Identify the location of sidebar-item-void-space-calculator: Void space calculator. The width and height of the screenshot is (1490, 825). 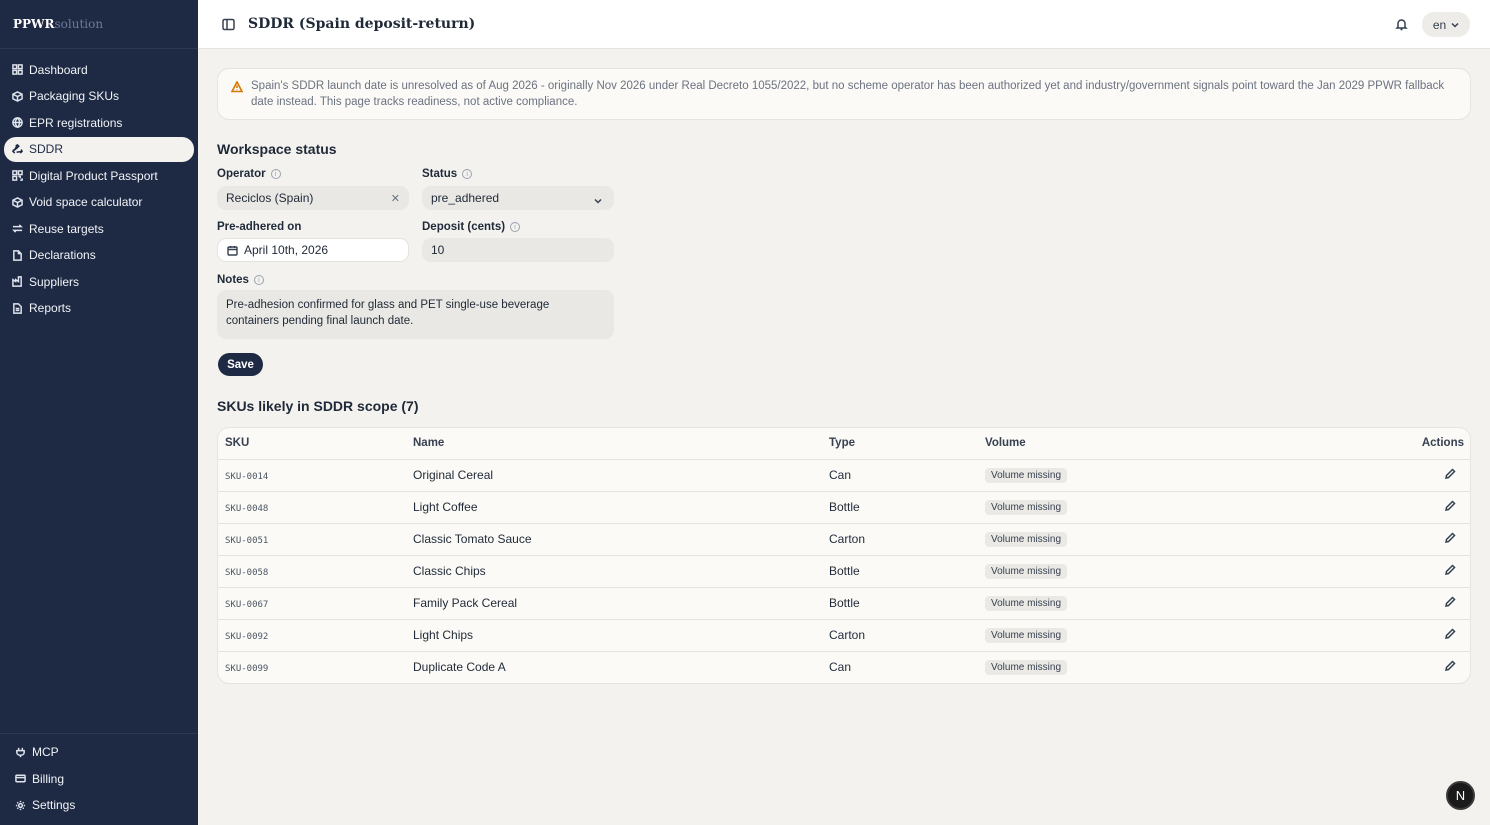
(99, 202).